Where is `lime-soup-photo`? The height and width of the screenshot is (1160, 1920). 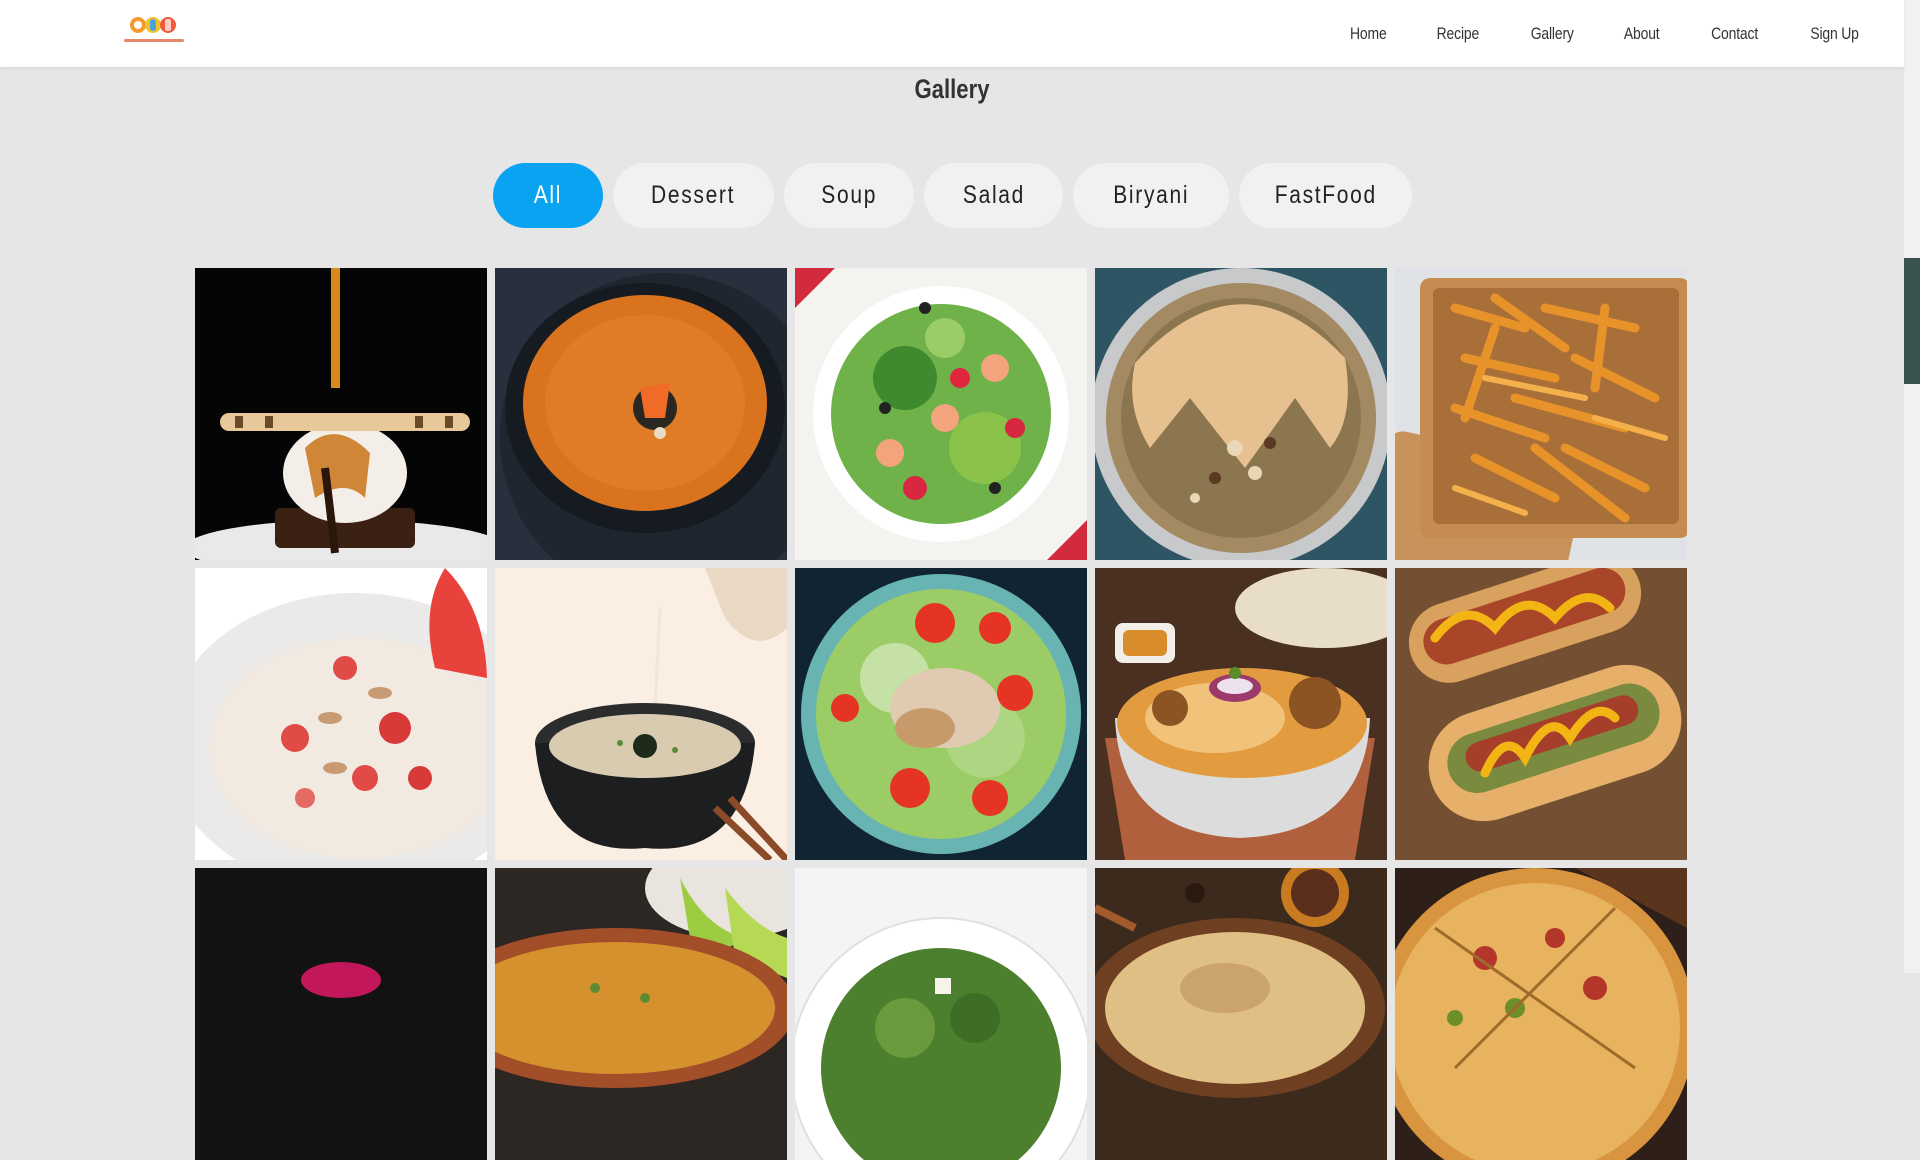
lime-soup-photo is located at coordinates (641, 1014).